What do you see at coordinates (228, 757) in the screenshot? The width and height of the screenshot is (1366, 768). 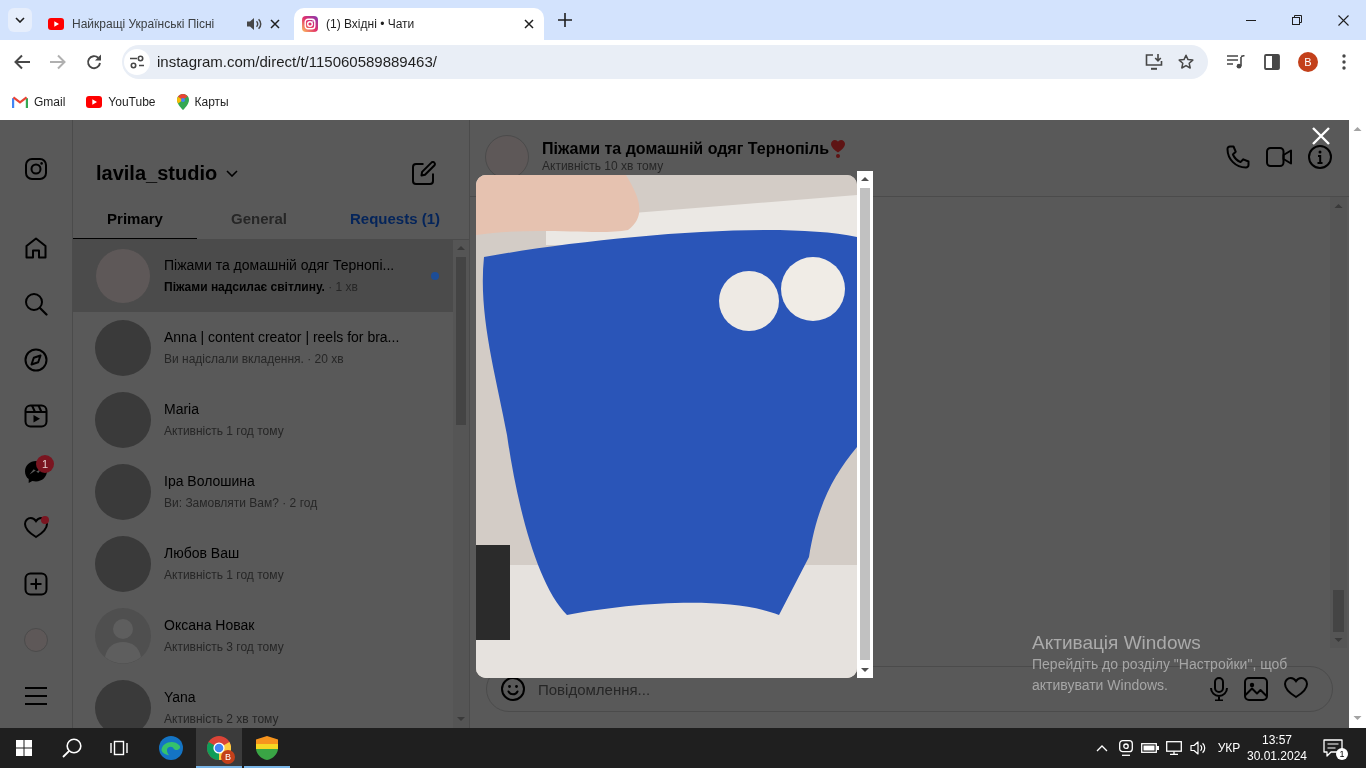 I see `profile-badge: B` at bounding box center [228, 757].